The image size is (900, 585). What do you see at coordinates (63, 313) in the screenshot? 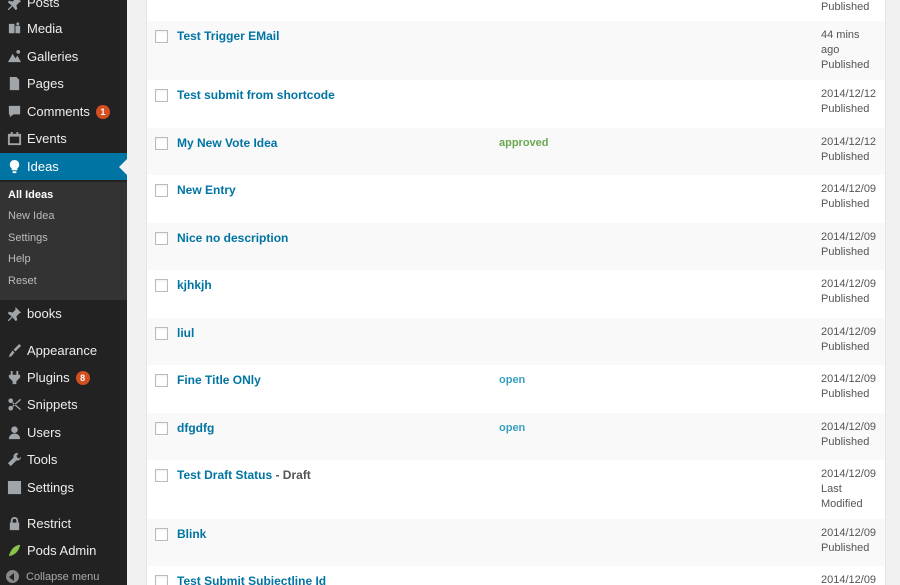
I see `menu-item-books: books` at bounding box center [63, 313].